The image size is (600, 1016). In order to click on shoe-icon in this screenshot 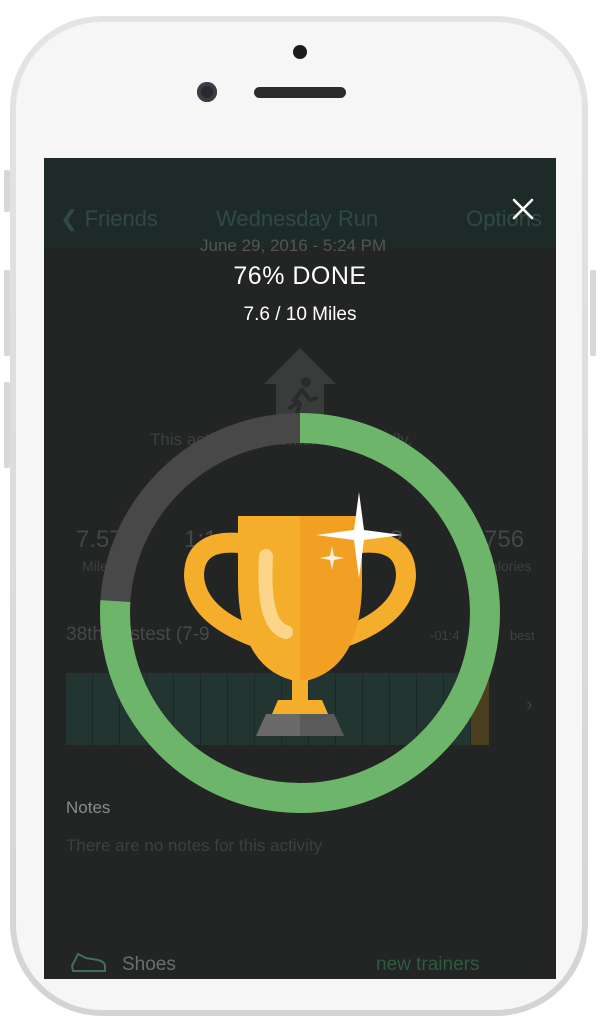, I will do `click(88, 962)`.